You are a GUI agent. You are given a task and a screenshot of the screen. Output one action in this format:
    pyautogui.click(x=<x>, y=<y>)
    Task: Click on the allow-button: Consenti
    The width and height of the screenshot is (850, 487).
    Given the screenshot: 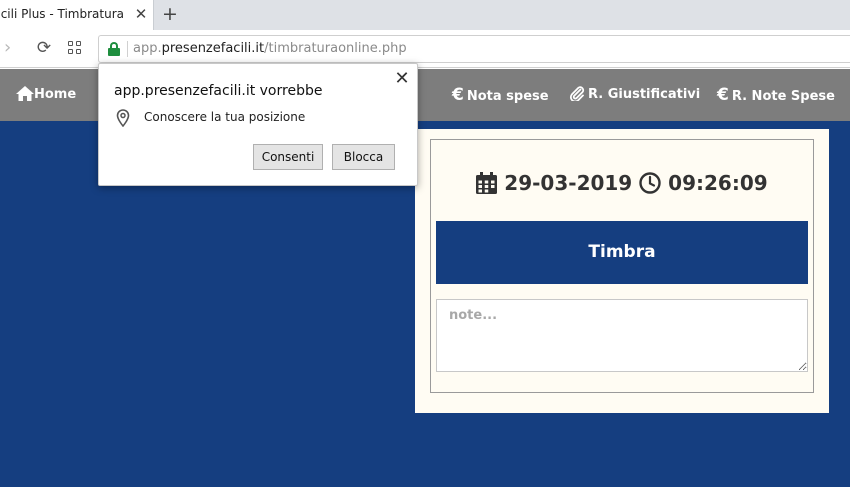 What is the action you would take?
    pyautogui.click(x=288, y=157)
    